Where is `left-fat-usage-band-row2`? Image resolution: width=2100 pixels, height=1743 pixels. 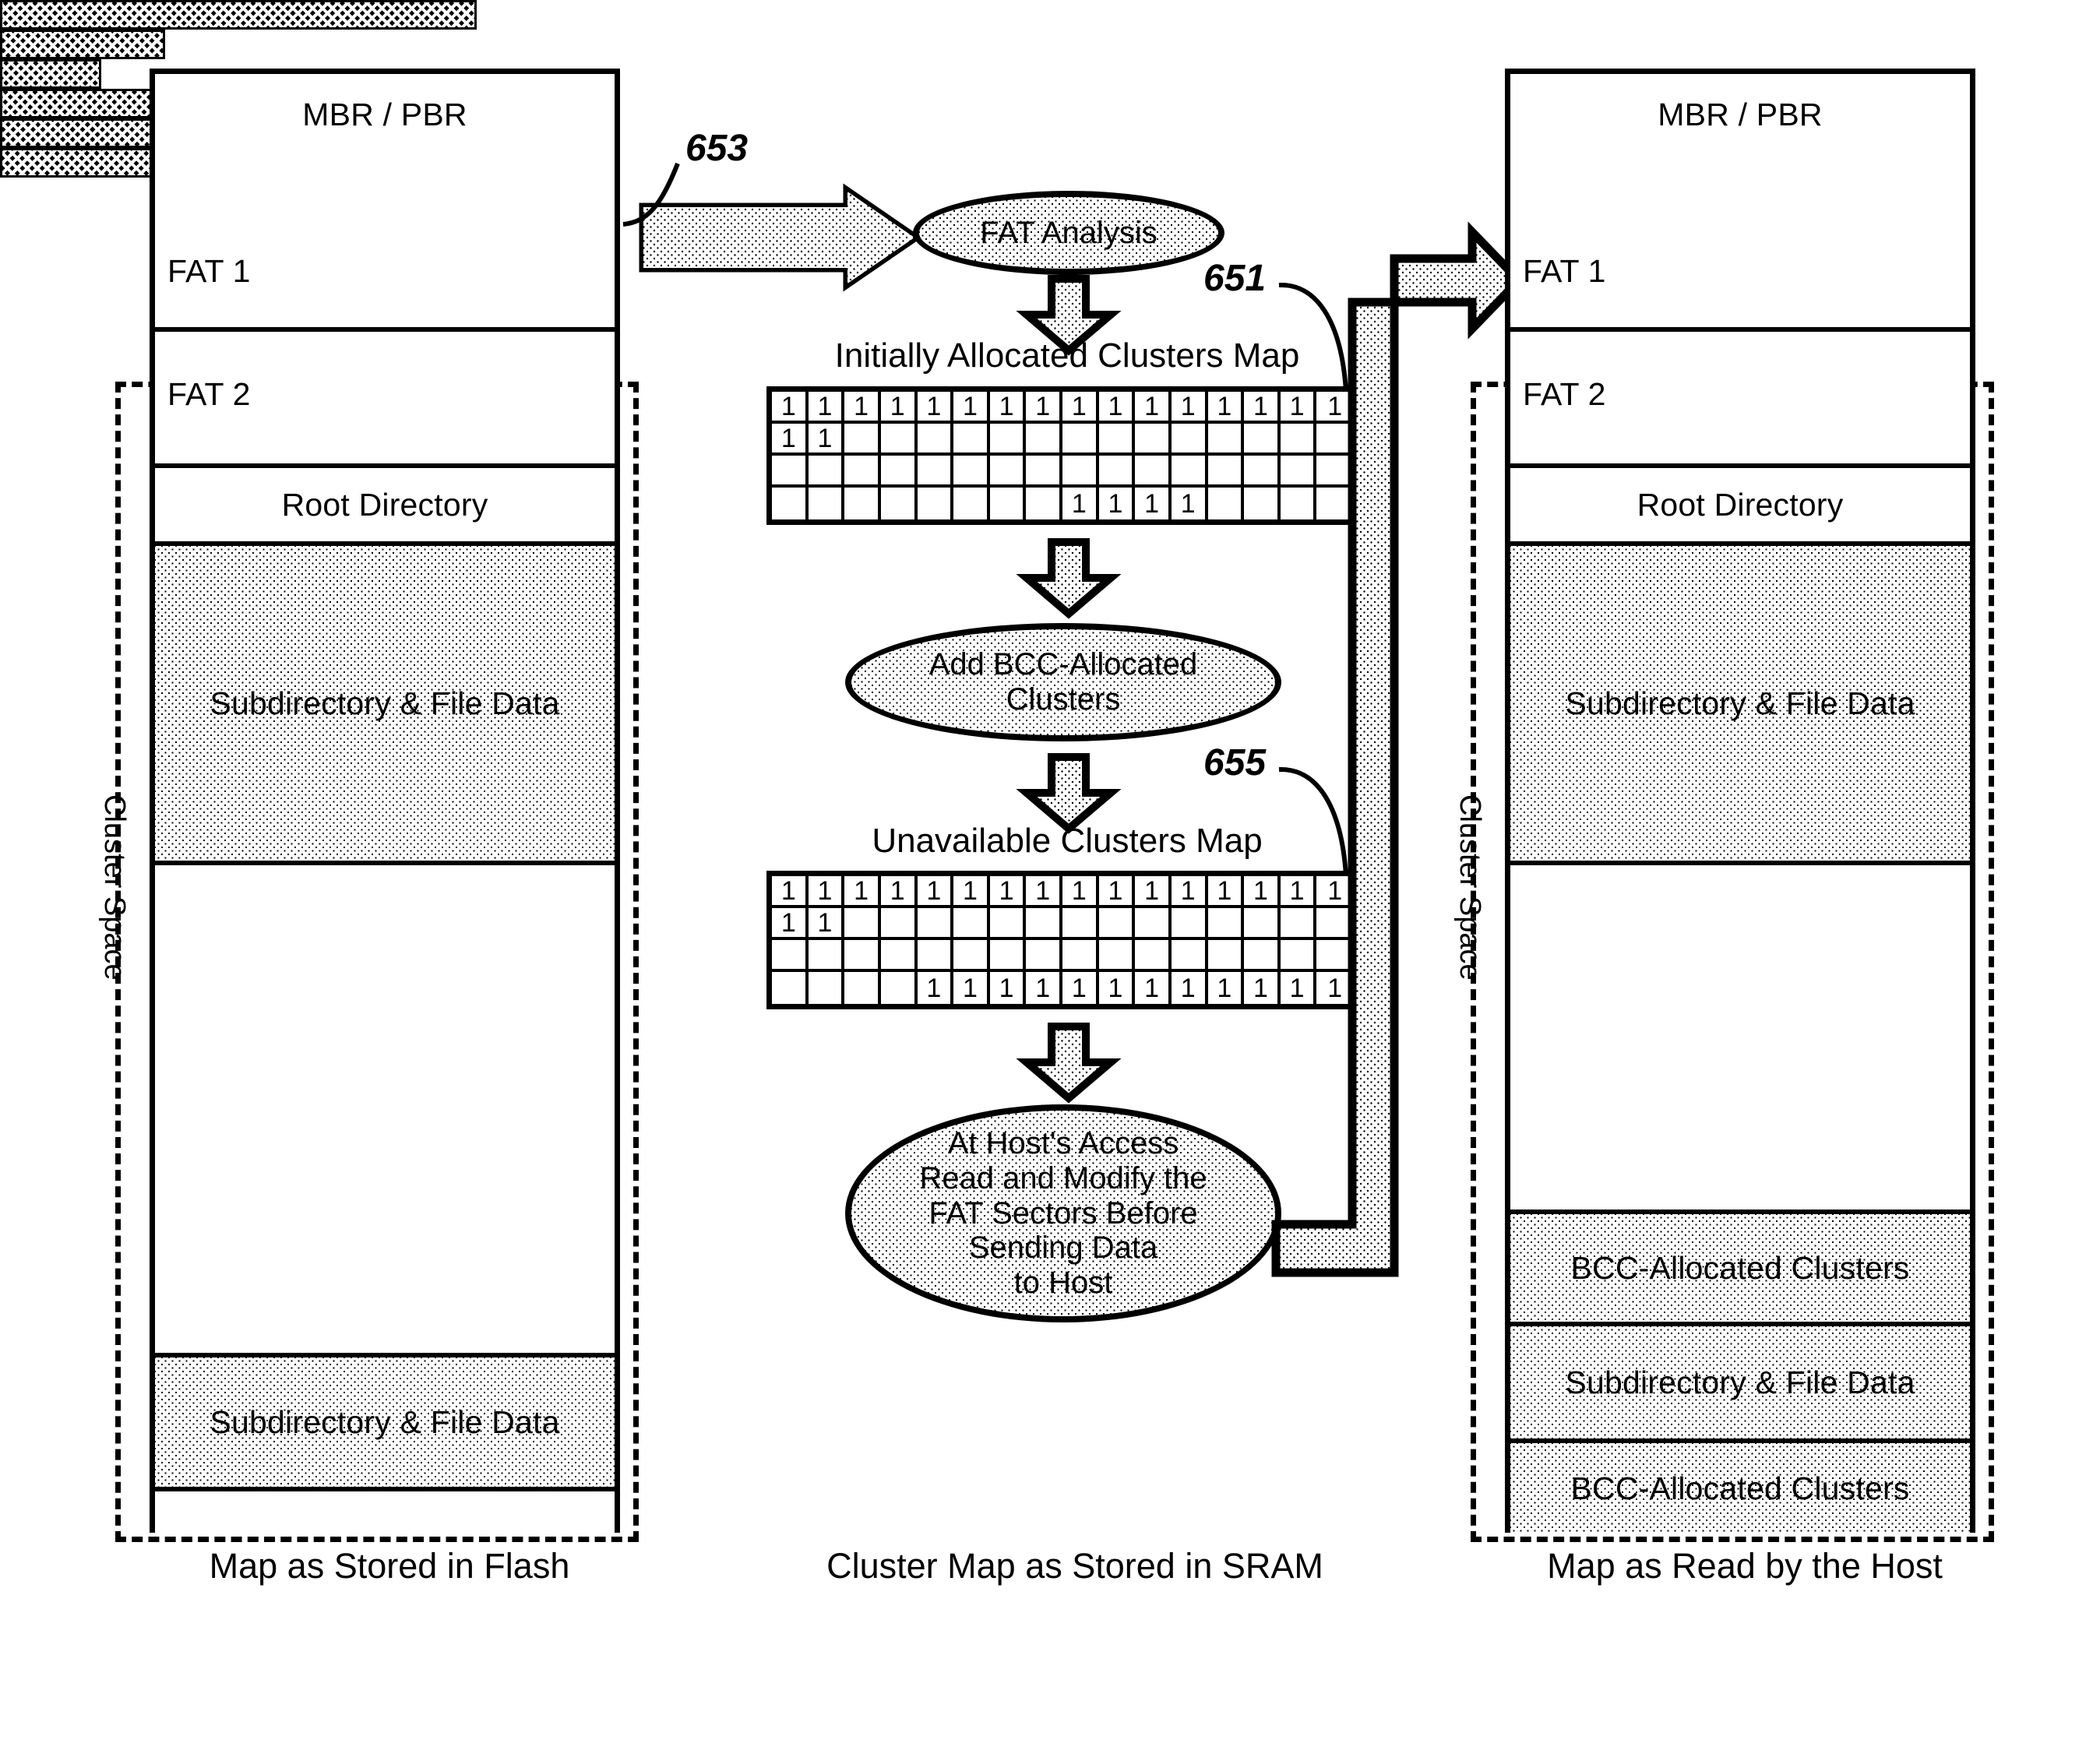
left-fat-usage-band-row2 is located at coordinates (82, 44).